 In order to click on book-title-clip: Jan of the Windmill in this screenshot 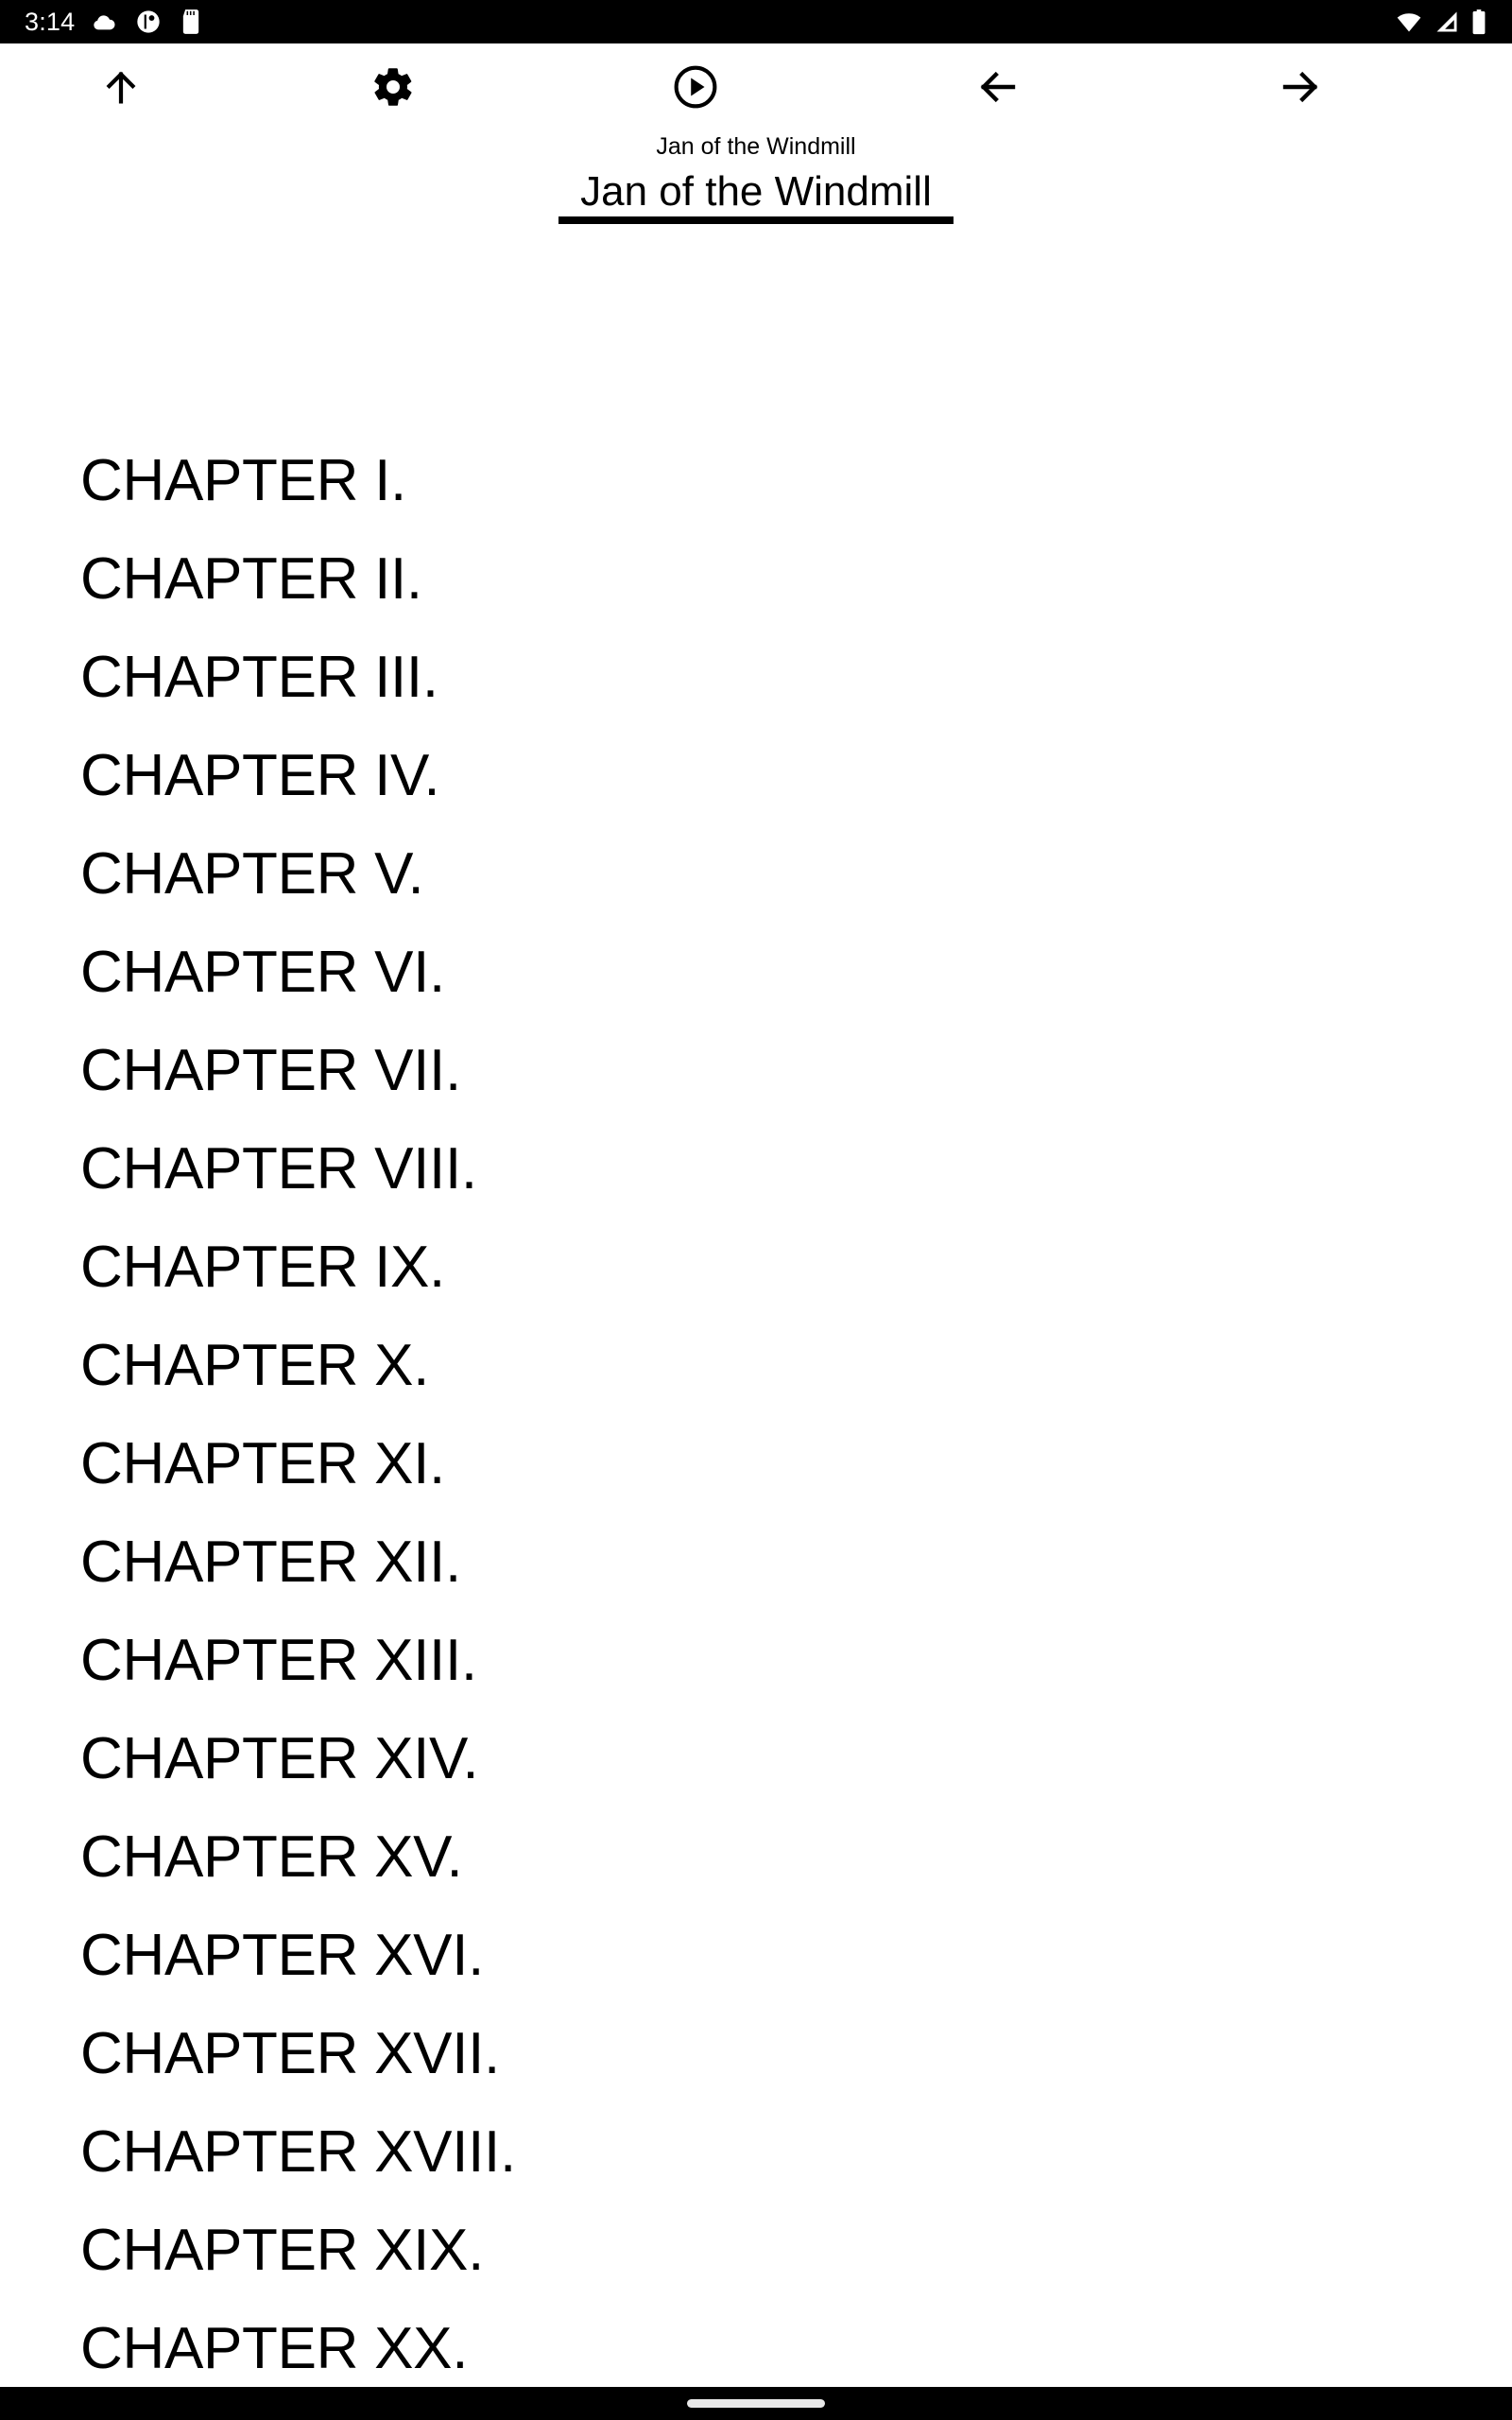, I will do `click(756, 194)`.